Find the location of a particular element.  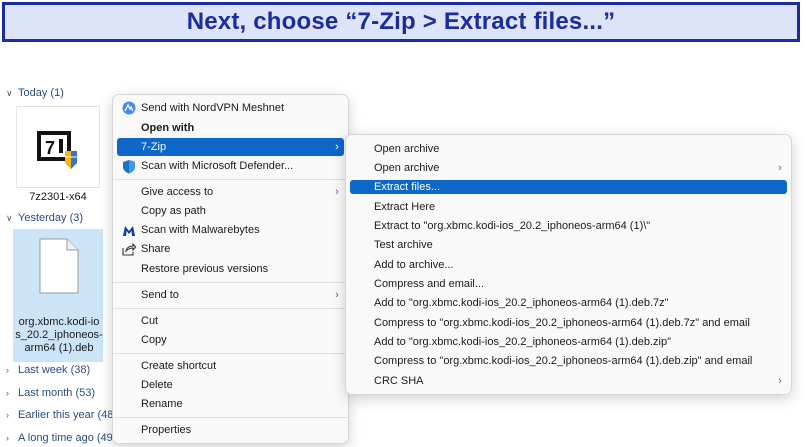

menu-item-properties: Properties is located at coordinates (230, 430).